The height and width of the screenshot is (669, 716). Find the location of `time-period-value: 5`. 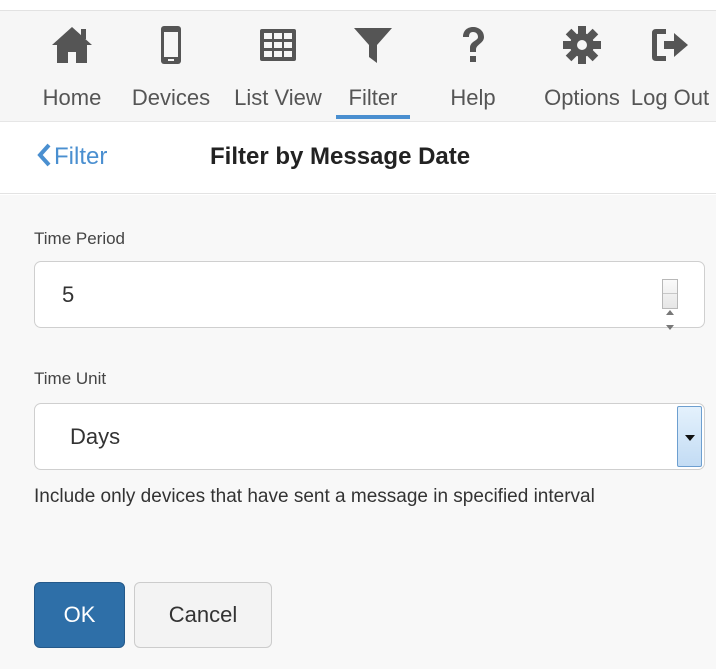

time-period-value: 5 is located at coordinates (68, 294).